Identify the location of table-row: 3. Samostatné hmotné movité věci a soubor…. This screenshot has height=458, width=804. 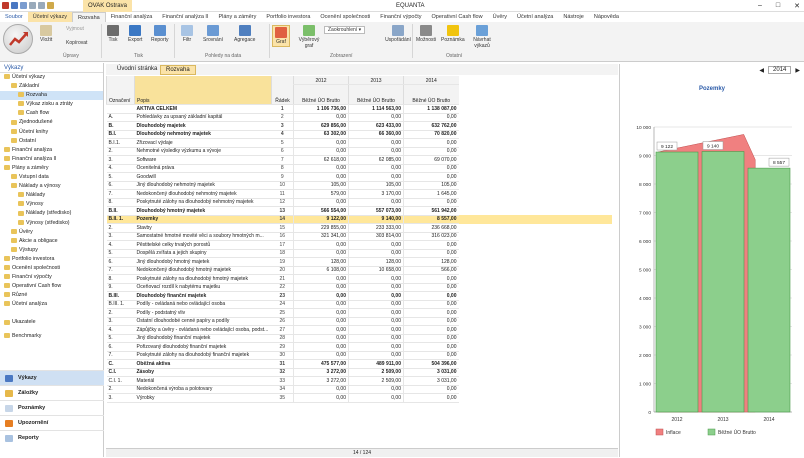
(359, 236).